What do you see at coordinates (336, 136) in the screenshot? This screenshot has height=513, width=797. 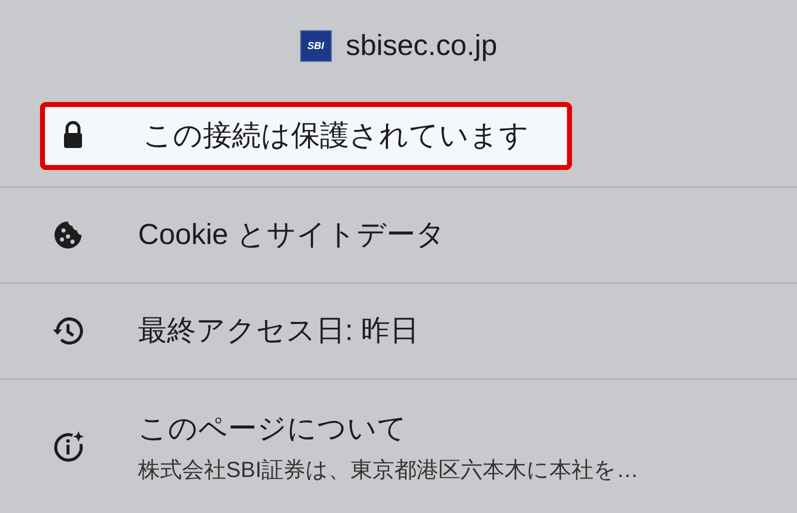 I see `item-title: この接続は保護されています` at bounding box center [336, 136].